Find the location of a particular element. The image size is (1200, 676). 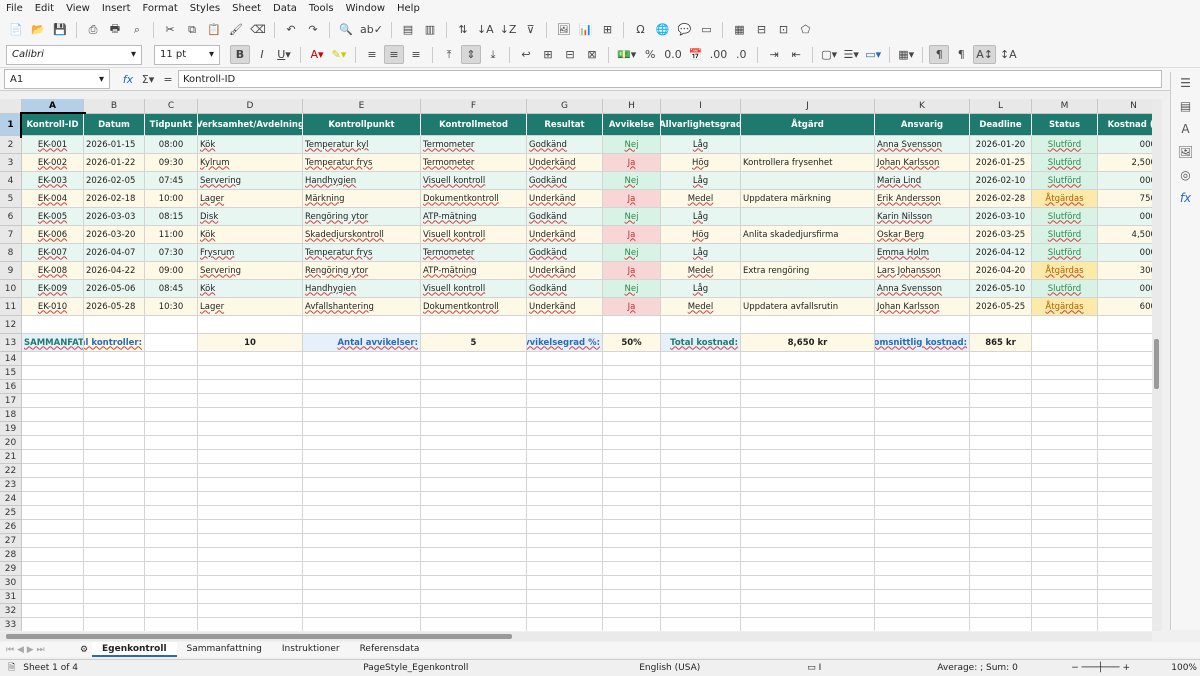

save-icon: 💾 is located at coordinates (60, 29).